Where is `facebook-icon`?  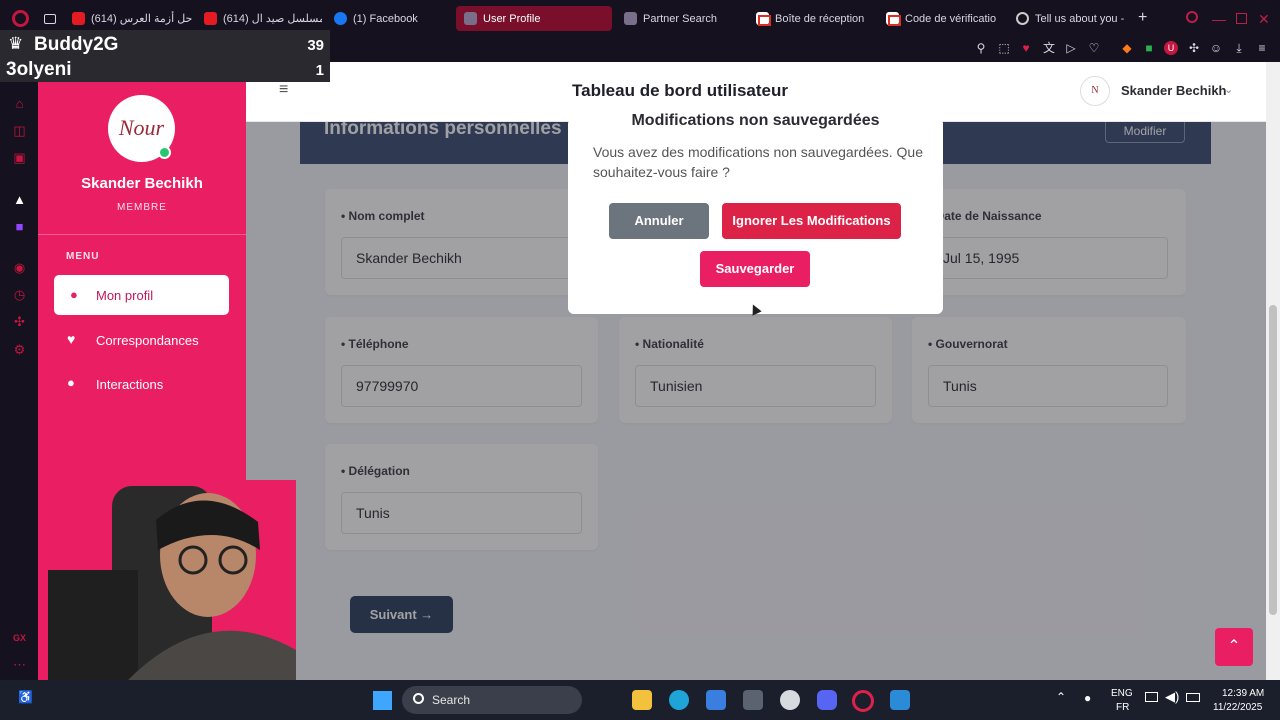 facebook-icon is located at coordinates (340, 18).